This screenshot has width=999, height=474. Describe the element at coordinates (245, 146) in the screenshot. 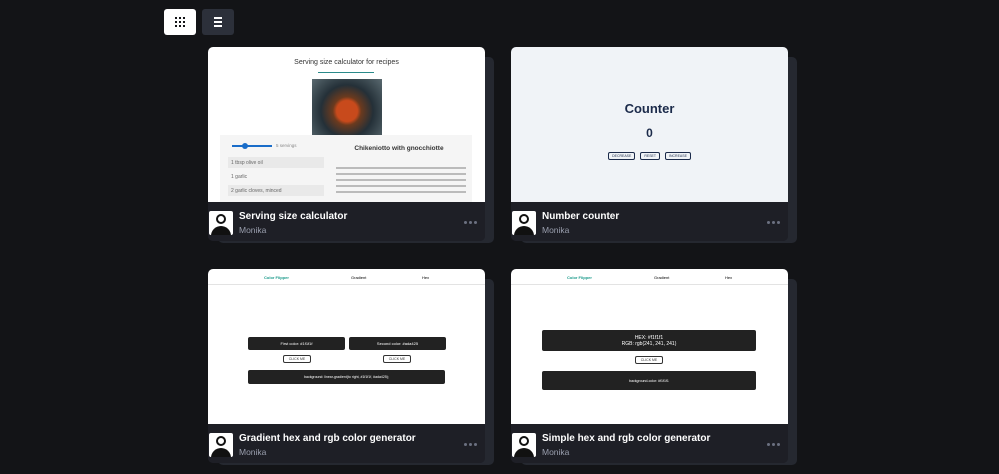

I see `slider-knob` at that location.